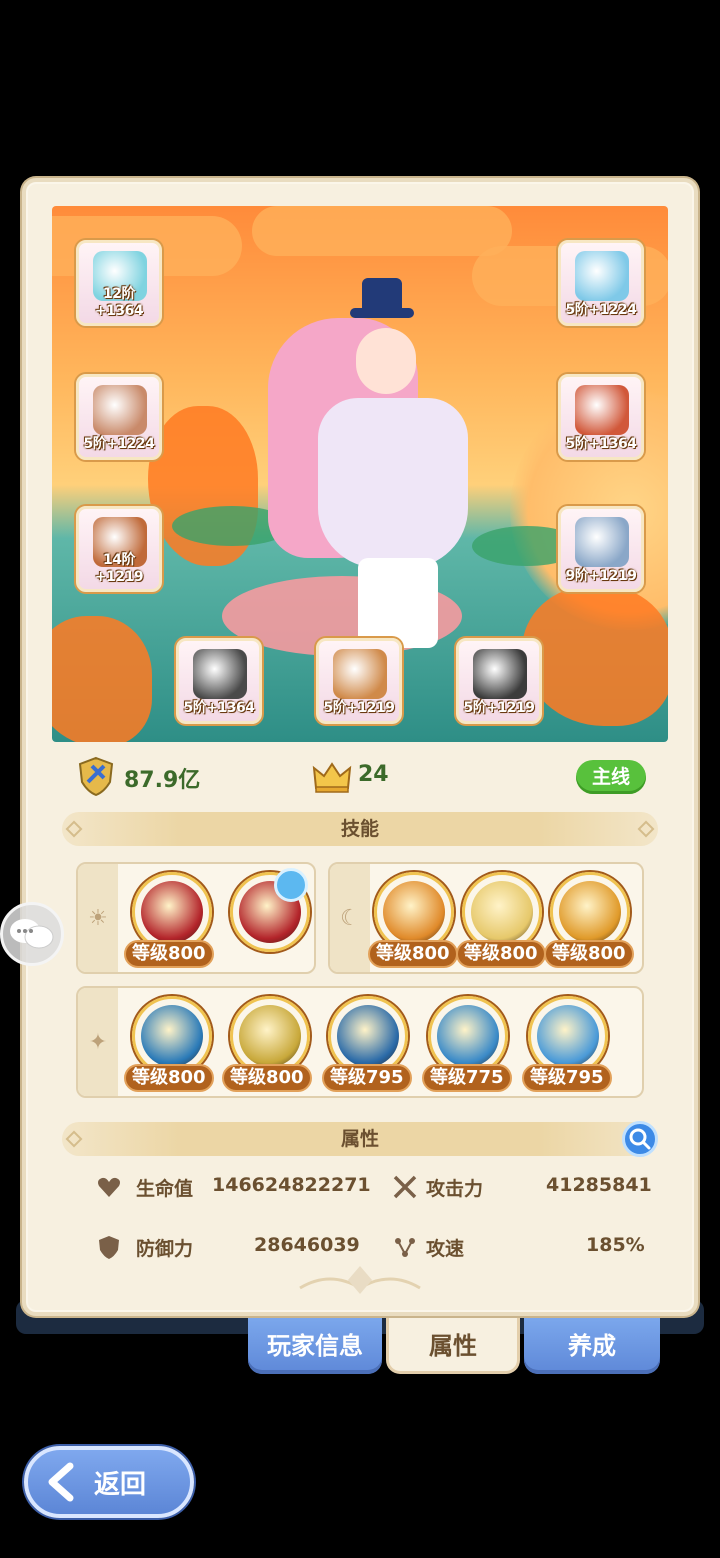 This screenshot has width=720, height=1558. Describe the element at coordinates (165, 1189) in the screenshot. I see `hp-label: 生命值` at that location.